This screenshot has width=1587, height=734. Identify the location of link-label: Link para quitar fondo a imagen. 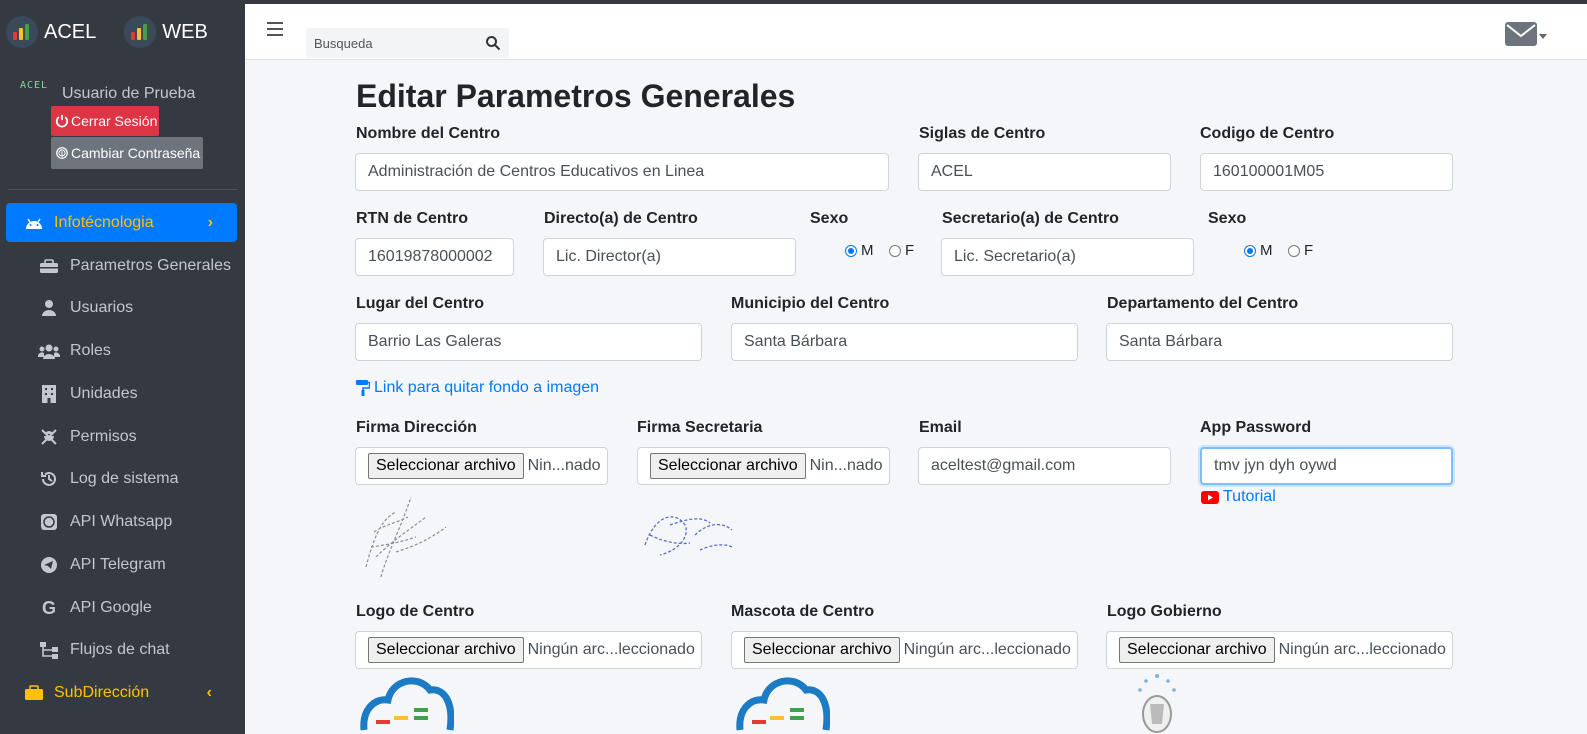
(487, 387).